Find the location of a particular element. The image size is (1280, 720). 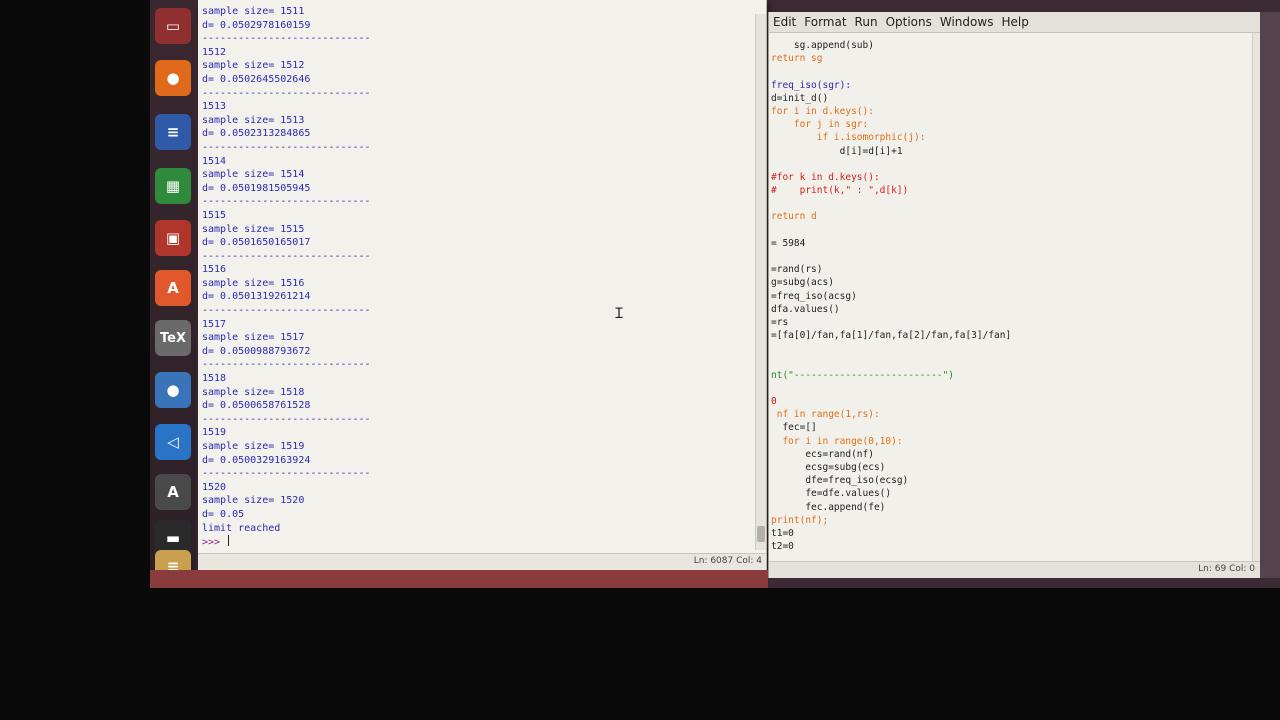

shell-output-line: d= 0.0500658761528 is located at coordinates (256, 406).